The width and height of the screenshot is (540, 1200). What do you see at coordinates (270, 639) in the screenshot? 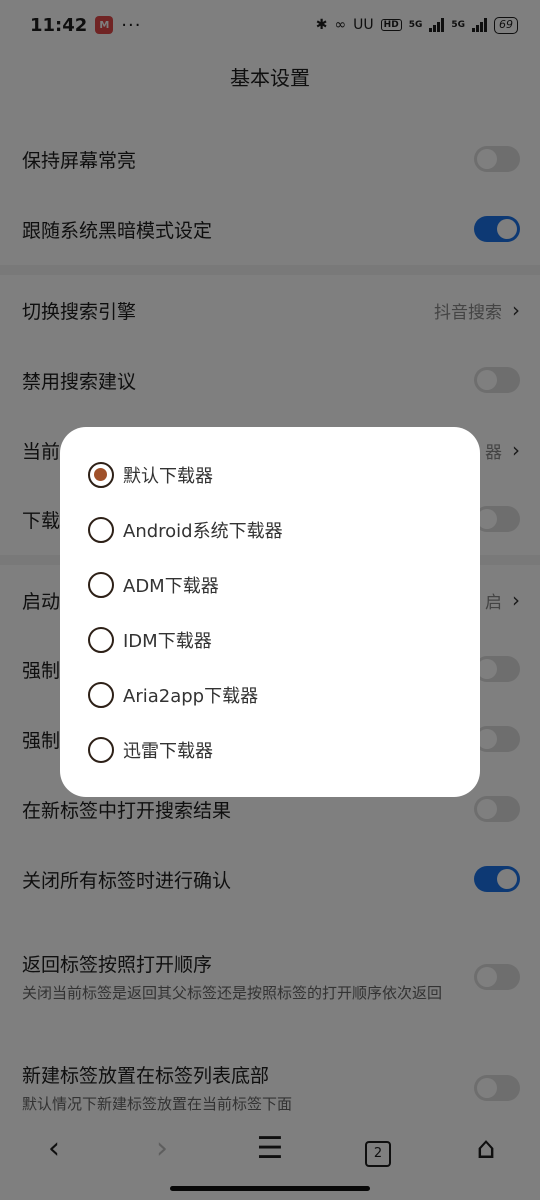
I see `downloader-option-idm: IDM下载器` at bounding box center [270, 639].